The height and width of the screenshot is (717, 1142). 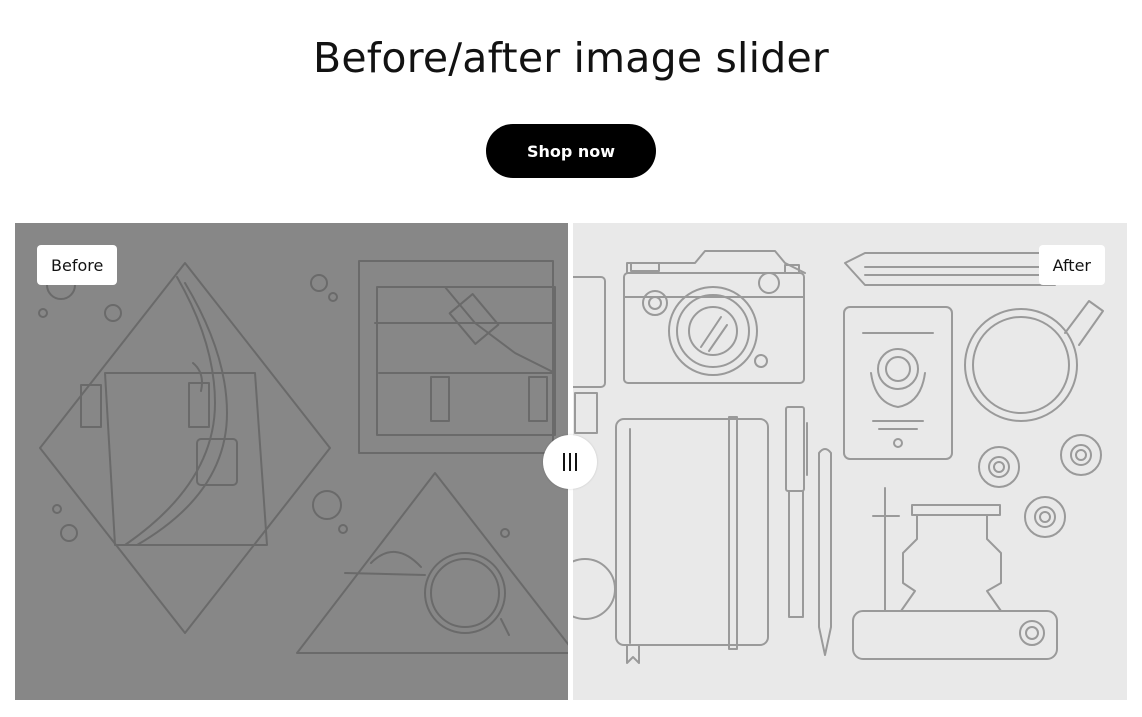 I want to click on notebook-illustration, so click(x=692, y=540).